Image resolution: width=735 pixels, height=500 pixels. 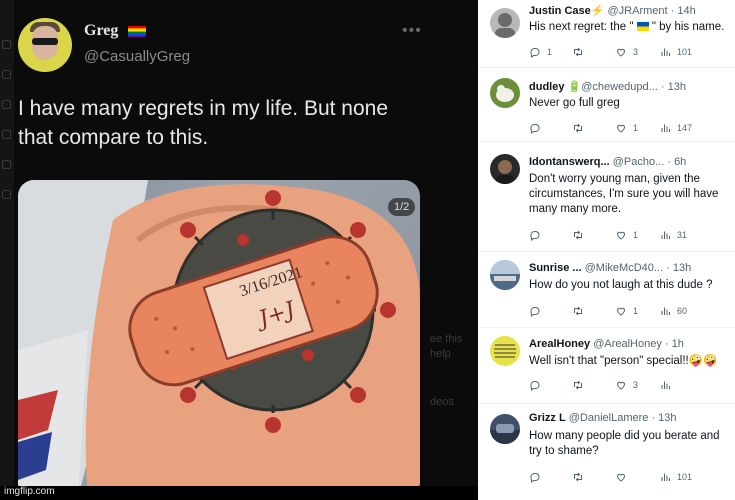 What do you see at coordinates (638, 11) in the screenshot?
I see `reply-author-handle: @JRArment` at bounding box center [638, 11].